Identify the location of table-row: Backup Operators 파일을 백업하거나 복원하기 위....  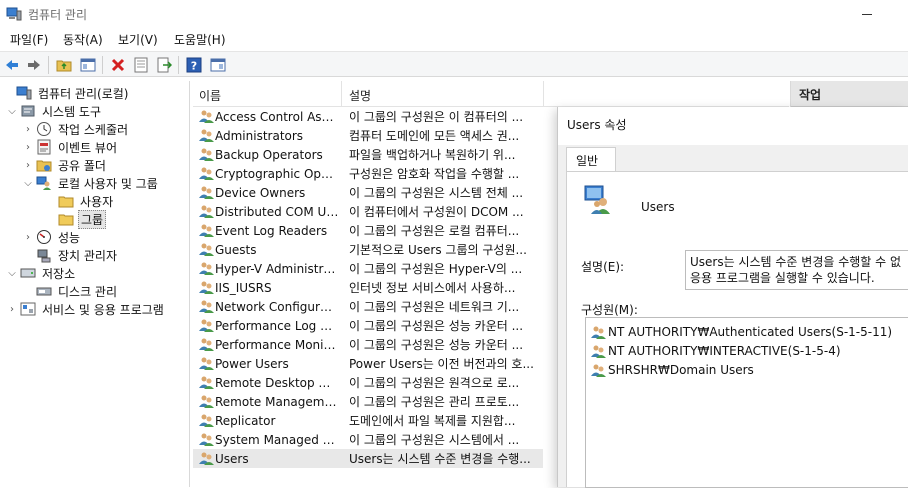
(368, 154).